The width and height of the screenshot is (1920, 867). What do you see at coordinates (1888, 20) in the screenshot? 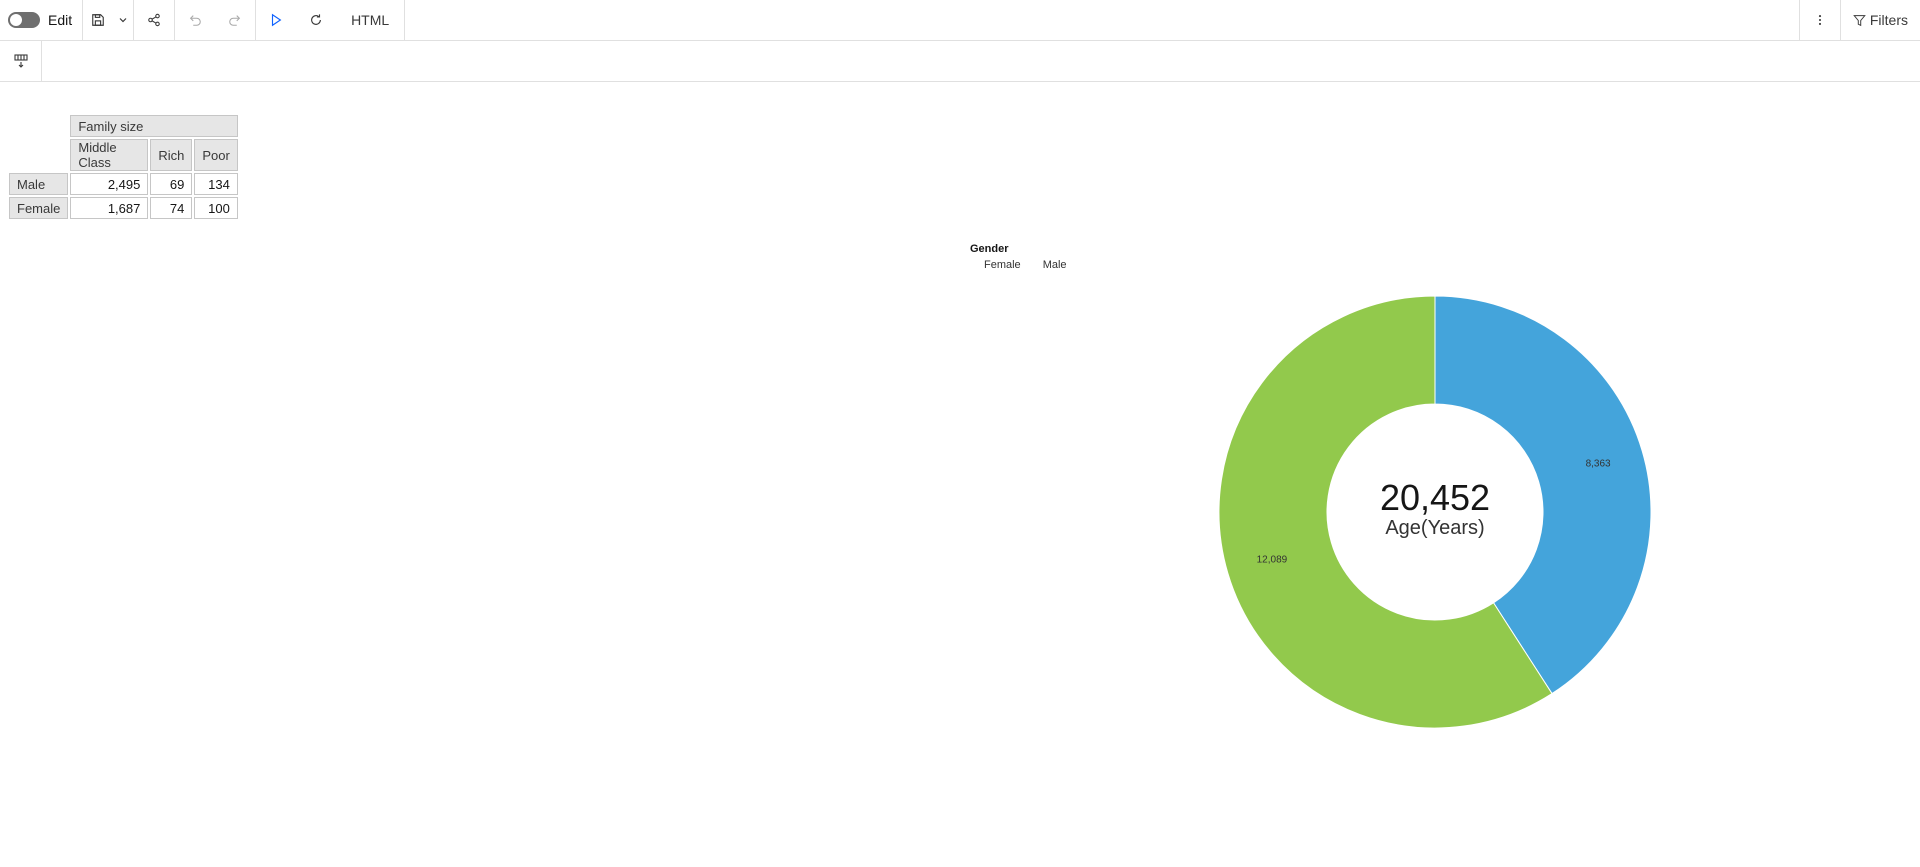
I see `filters-label: Filters` at bounding box center [1888, 20].